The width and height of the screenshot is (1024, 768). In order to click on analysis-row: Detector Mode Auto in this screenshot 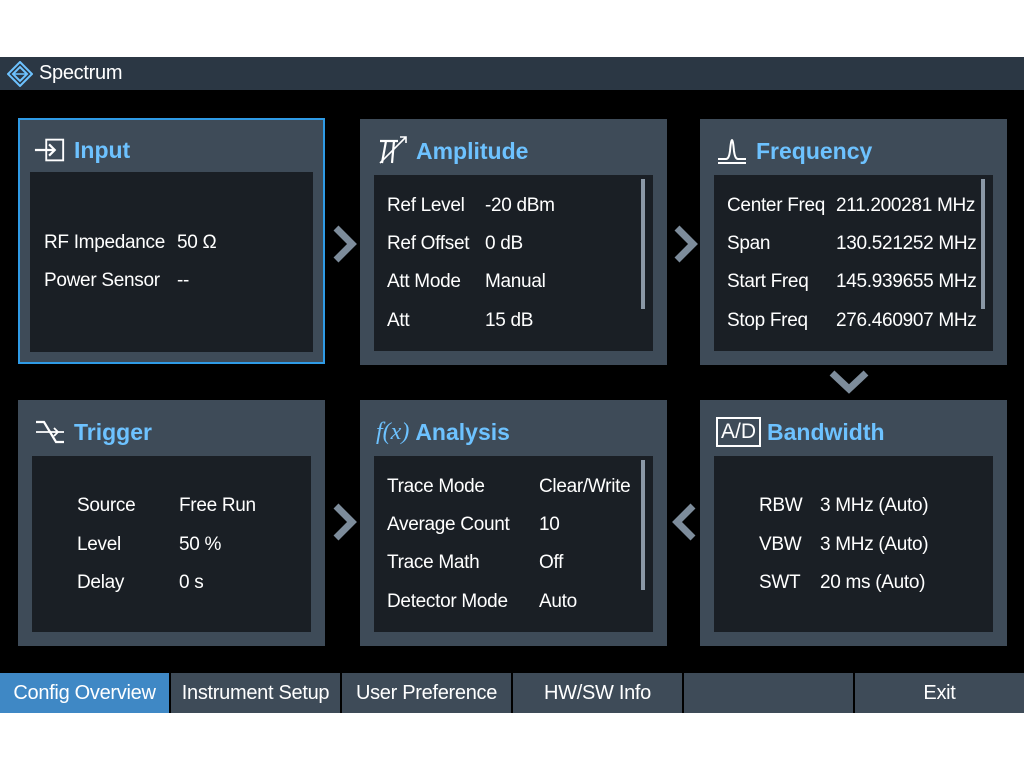, I will do `click(513, 602)`.